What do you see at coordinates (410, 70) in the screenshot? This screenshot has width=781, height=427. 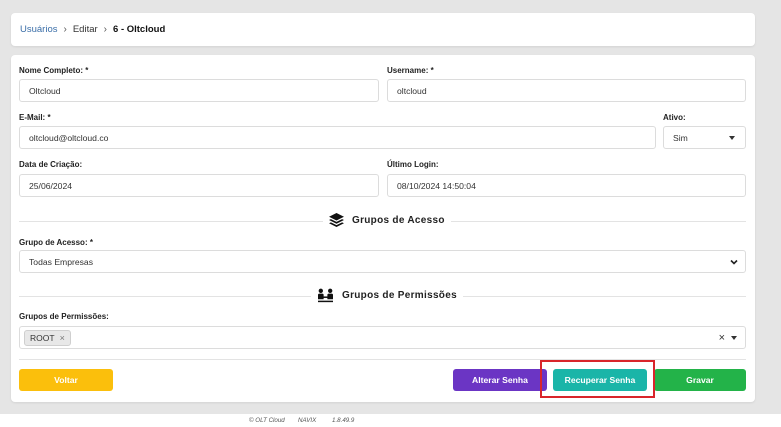 I see `username-label: Username: *` at bounding box center [410, 70].